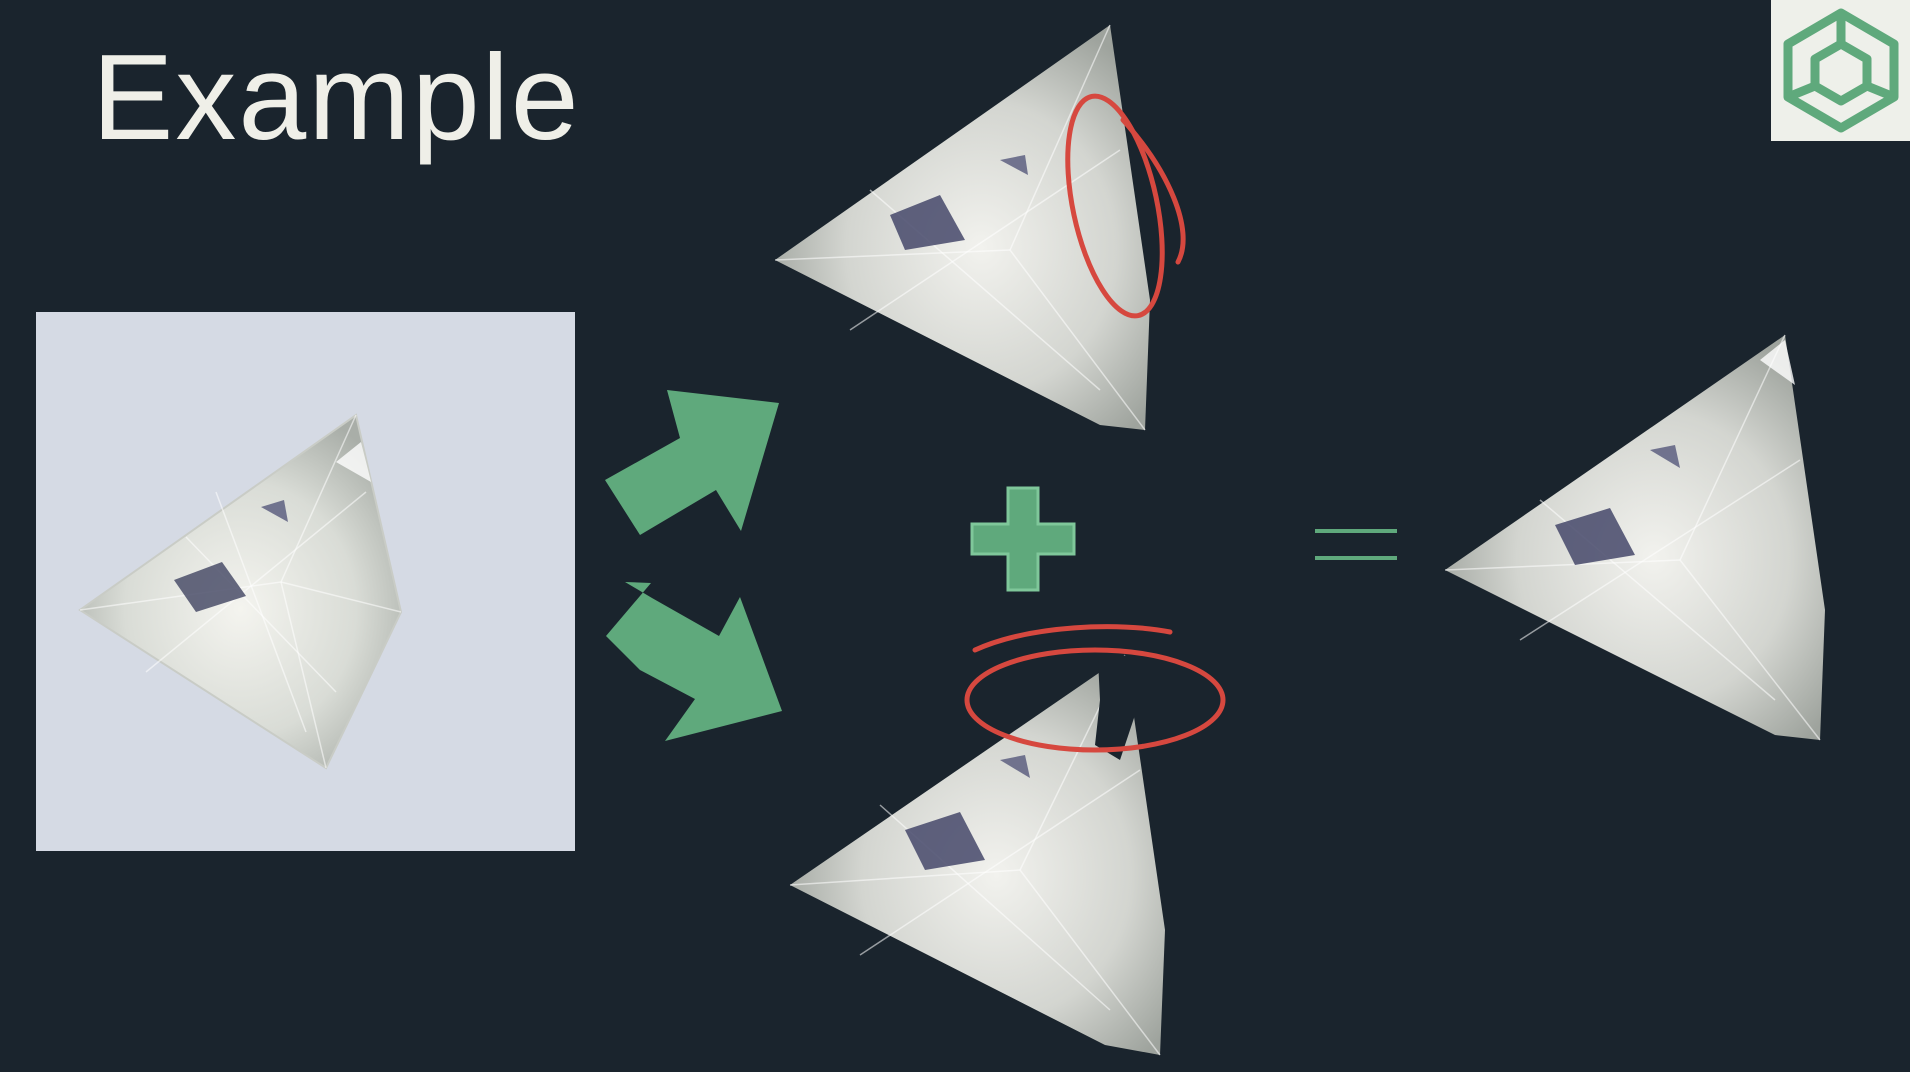 This screenshot has width=1910, height=1072. Describe the element at coordinates (692, 462) in the screenshot. I see `arrow-up-right-icon` at that location.